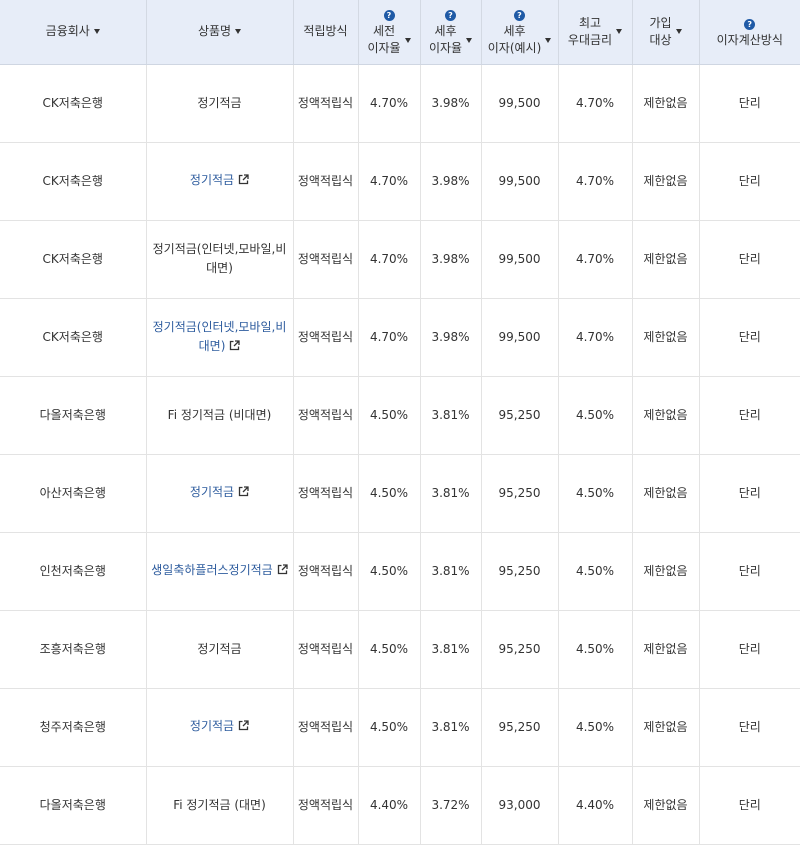  I want to click on header-method-label: 적립방식, so click(325, 31).